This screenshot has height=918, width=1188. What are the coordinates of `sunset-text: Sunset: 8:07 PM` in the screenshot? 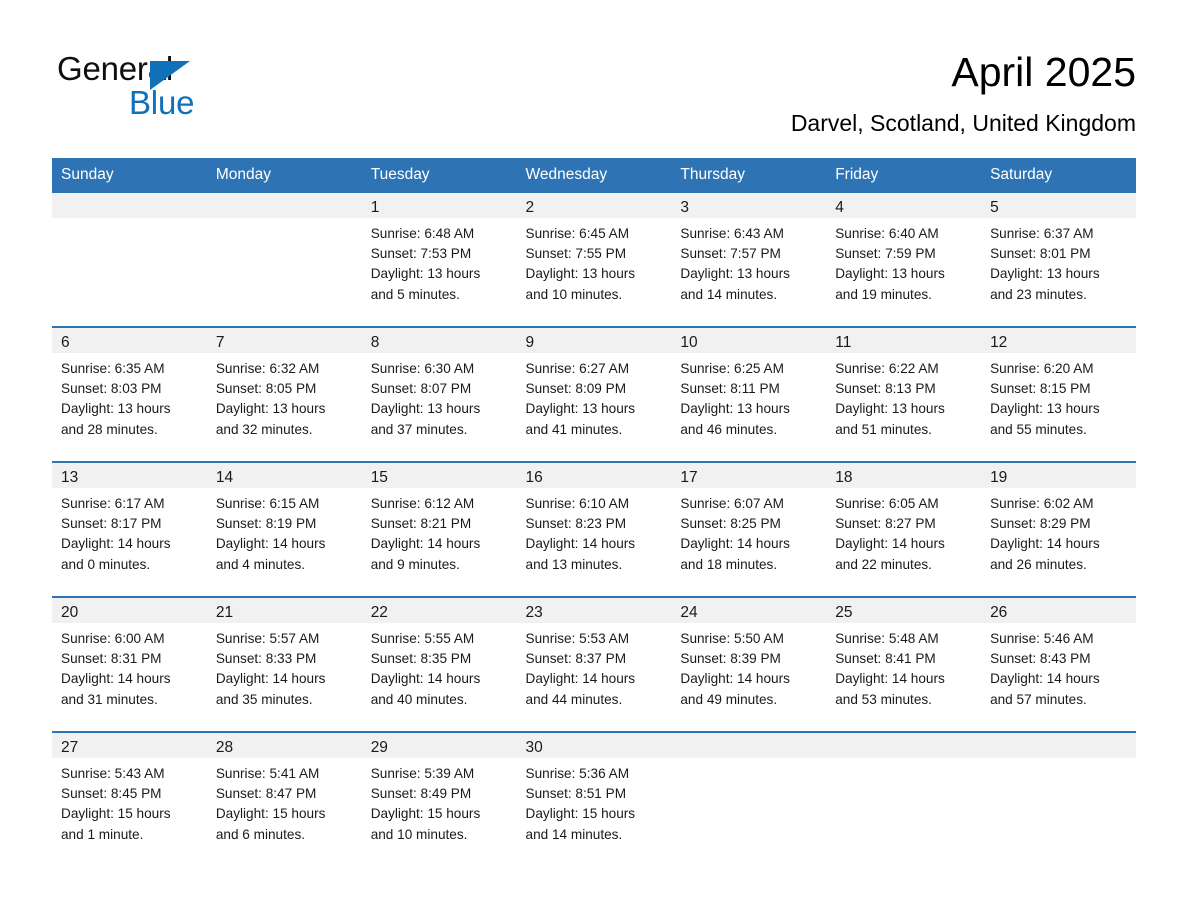 It's located at (421, 389).